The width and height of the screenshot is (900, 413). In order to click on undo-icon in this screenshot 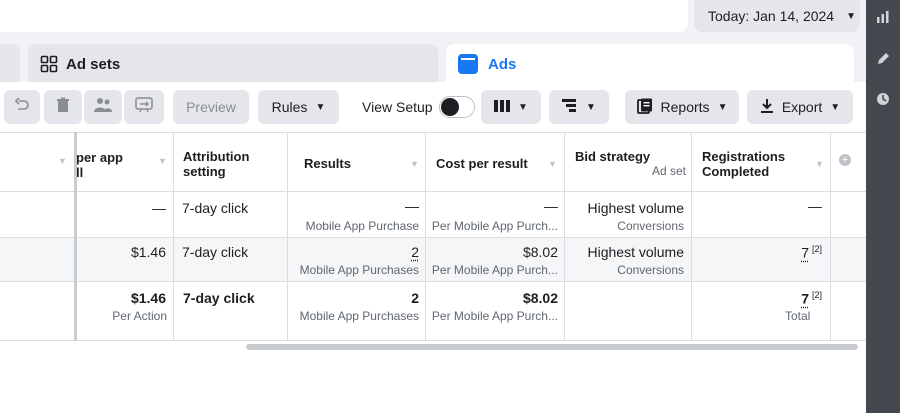, I will do `click(22, 107)`.